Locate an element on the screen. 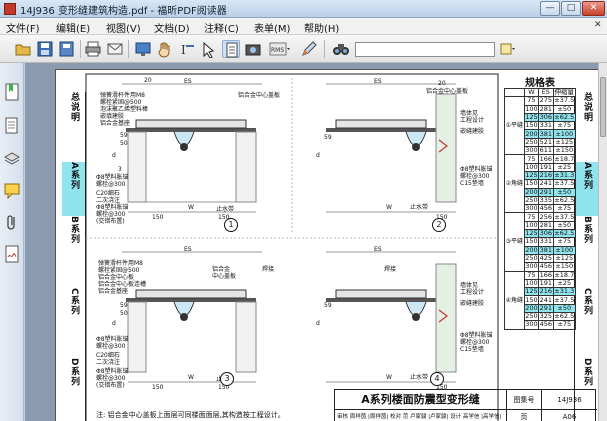 Image resolution: width=607 pixels, height=421 pixels. layers-icon is located at coordinates (12, 158).